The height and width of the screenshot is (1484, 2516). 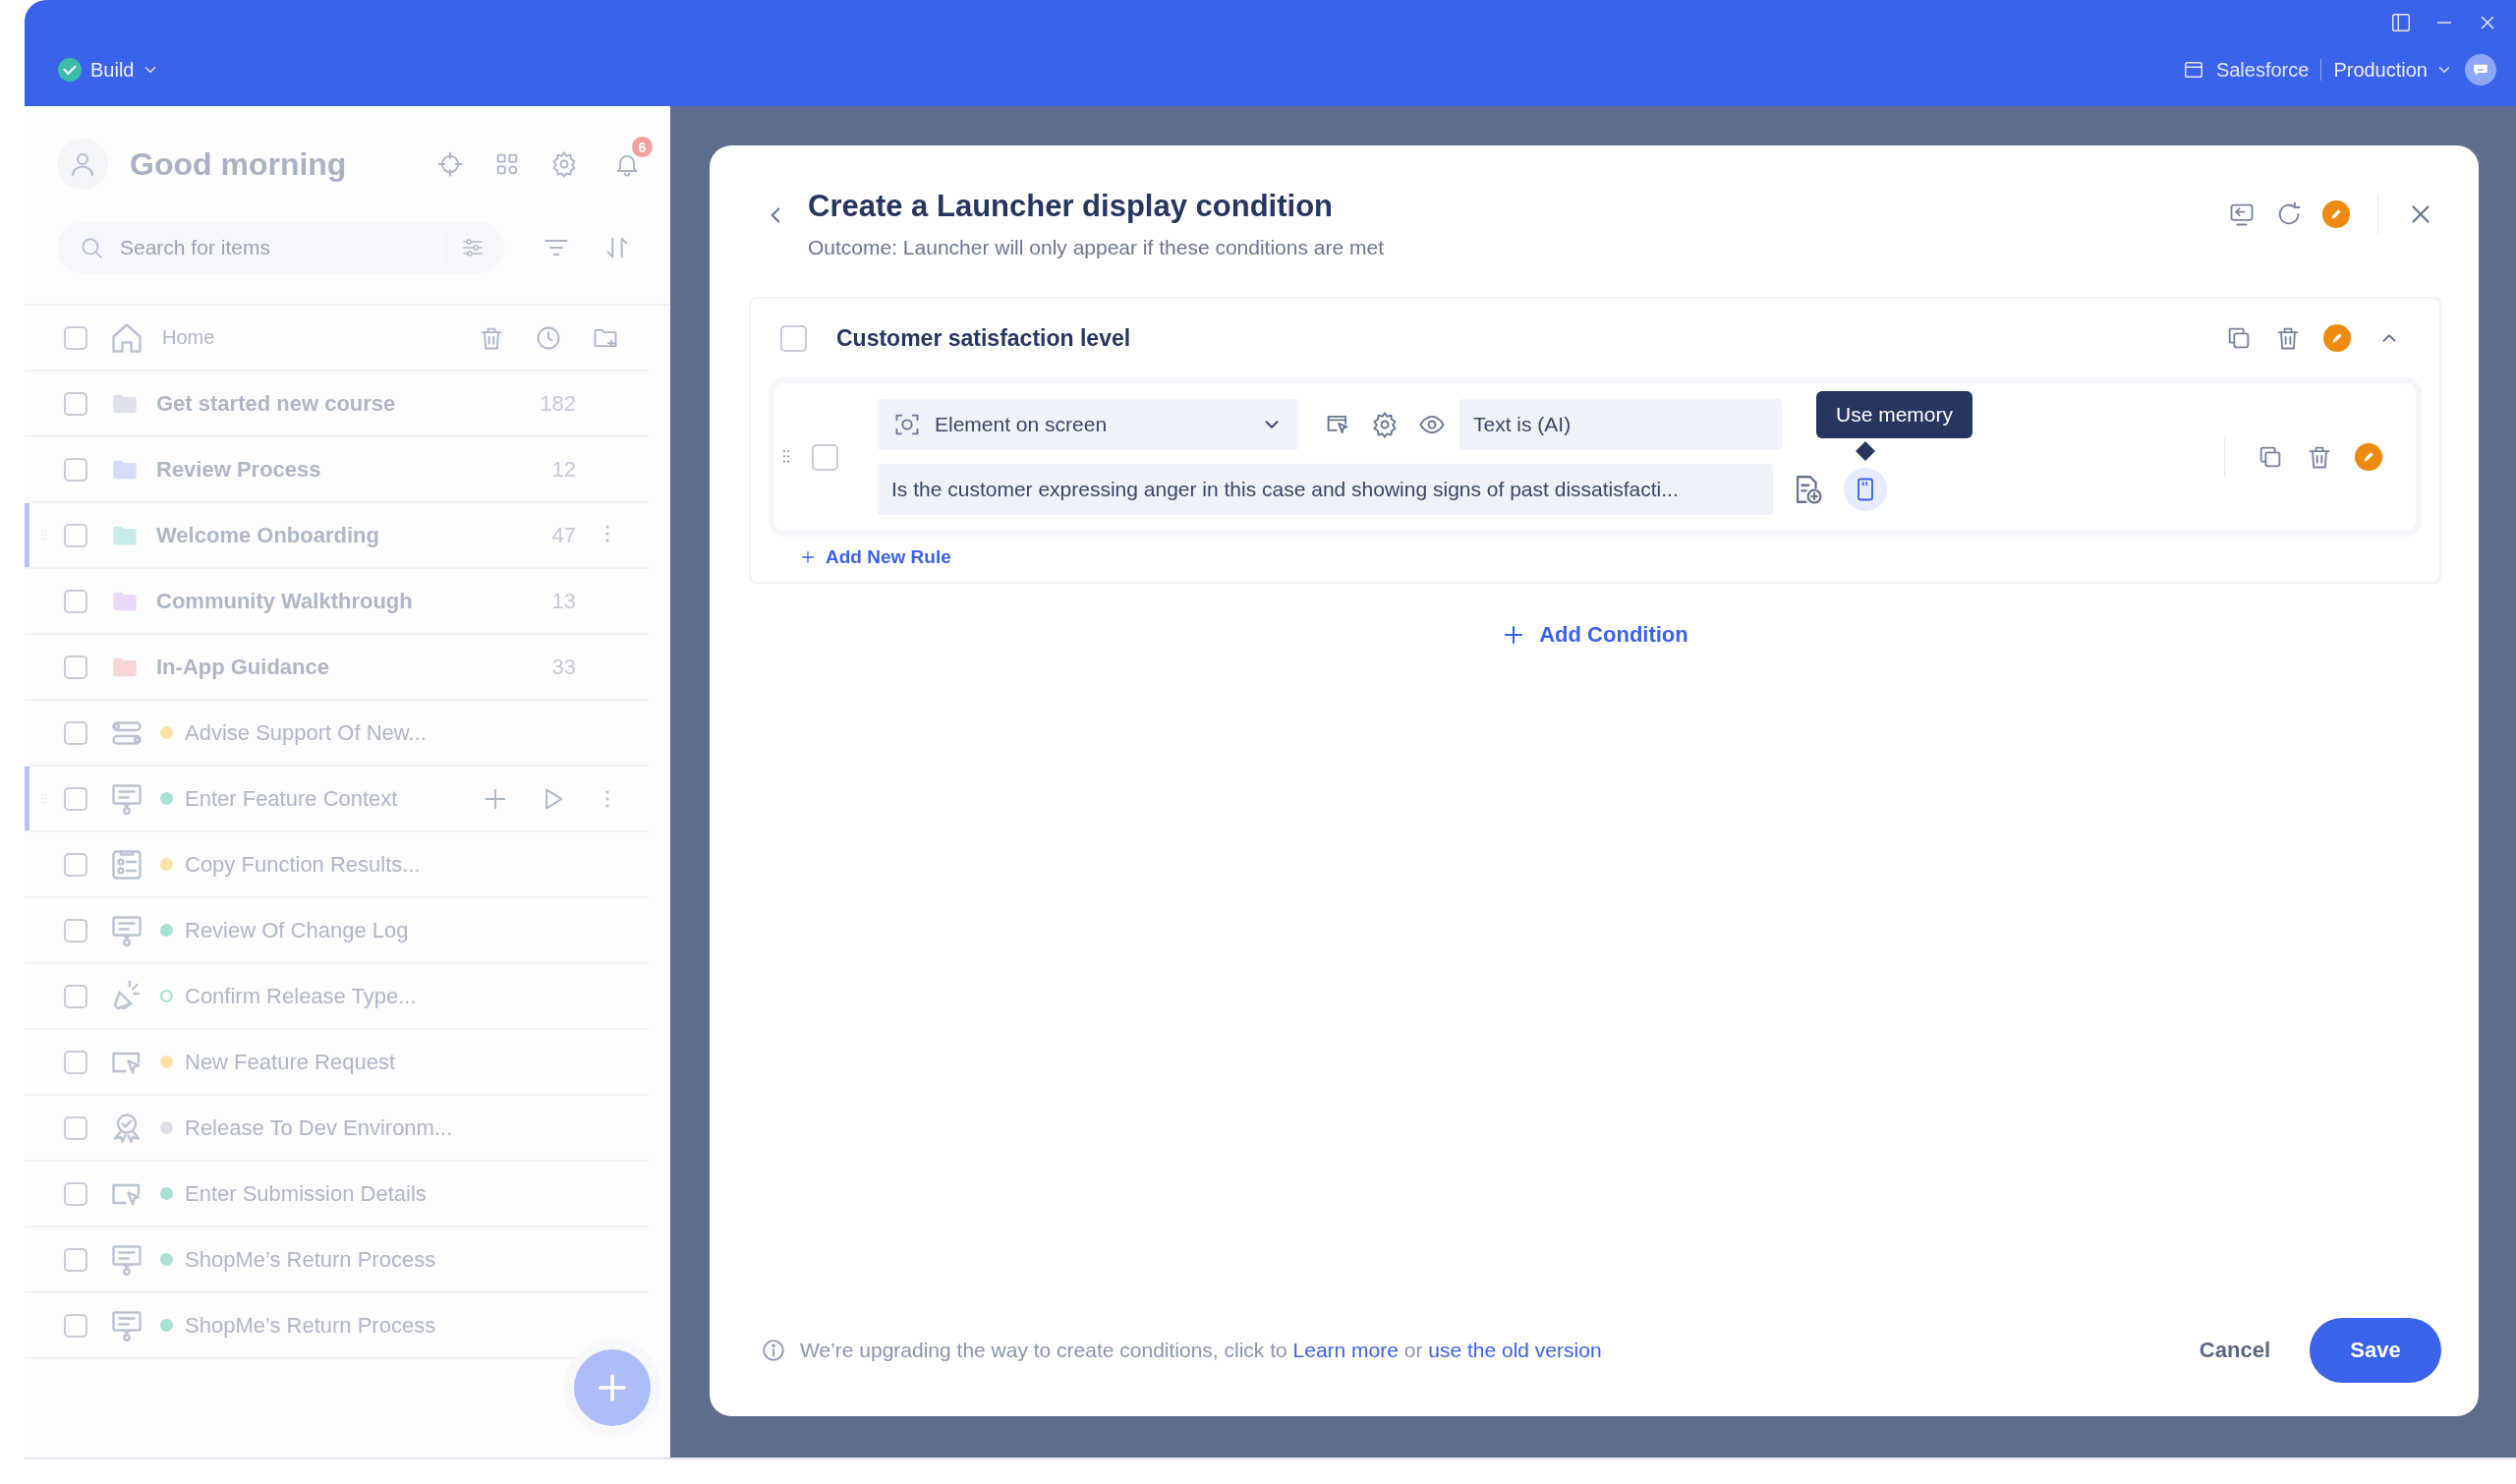 What do you see at coordinates (284, 601) in the screenshot?
I see `folder-name: Community Walkthrough` at bounding box center [284, 601].